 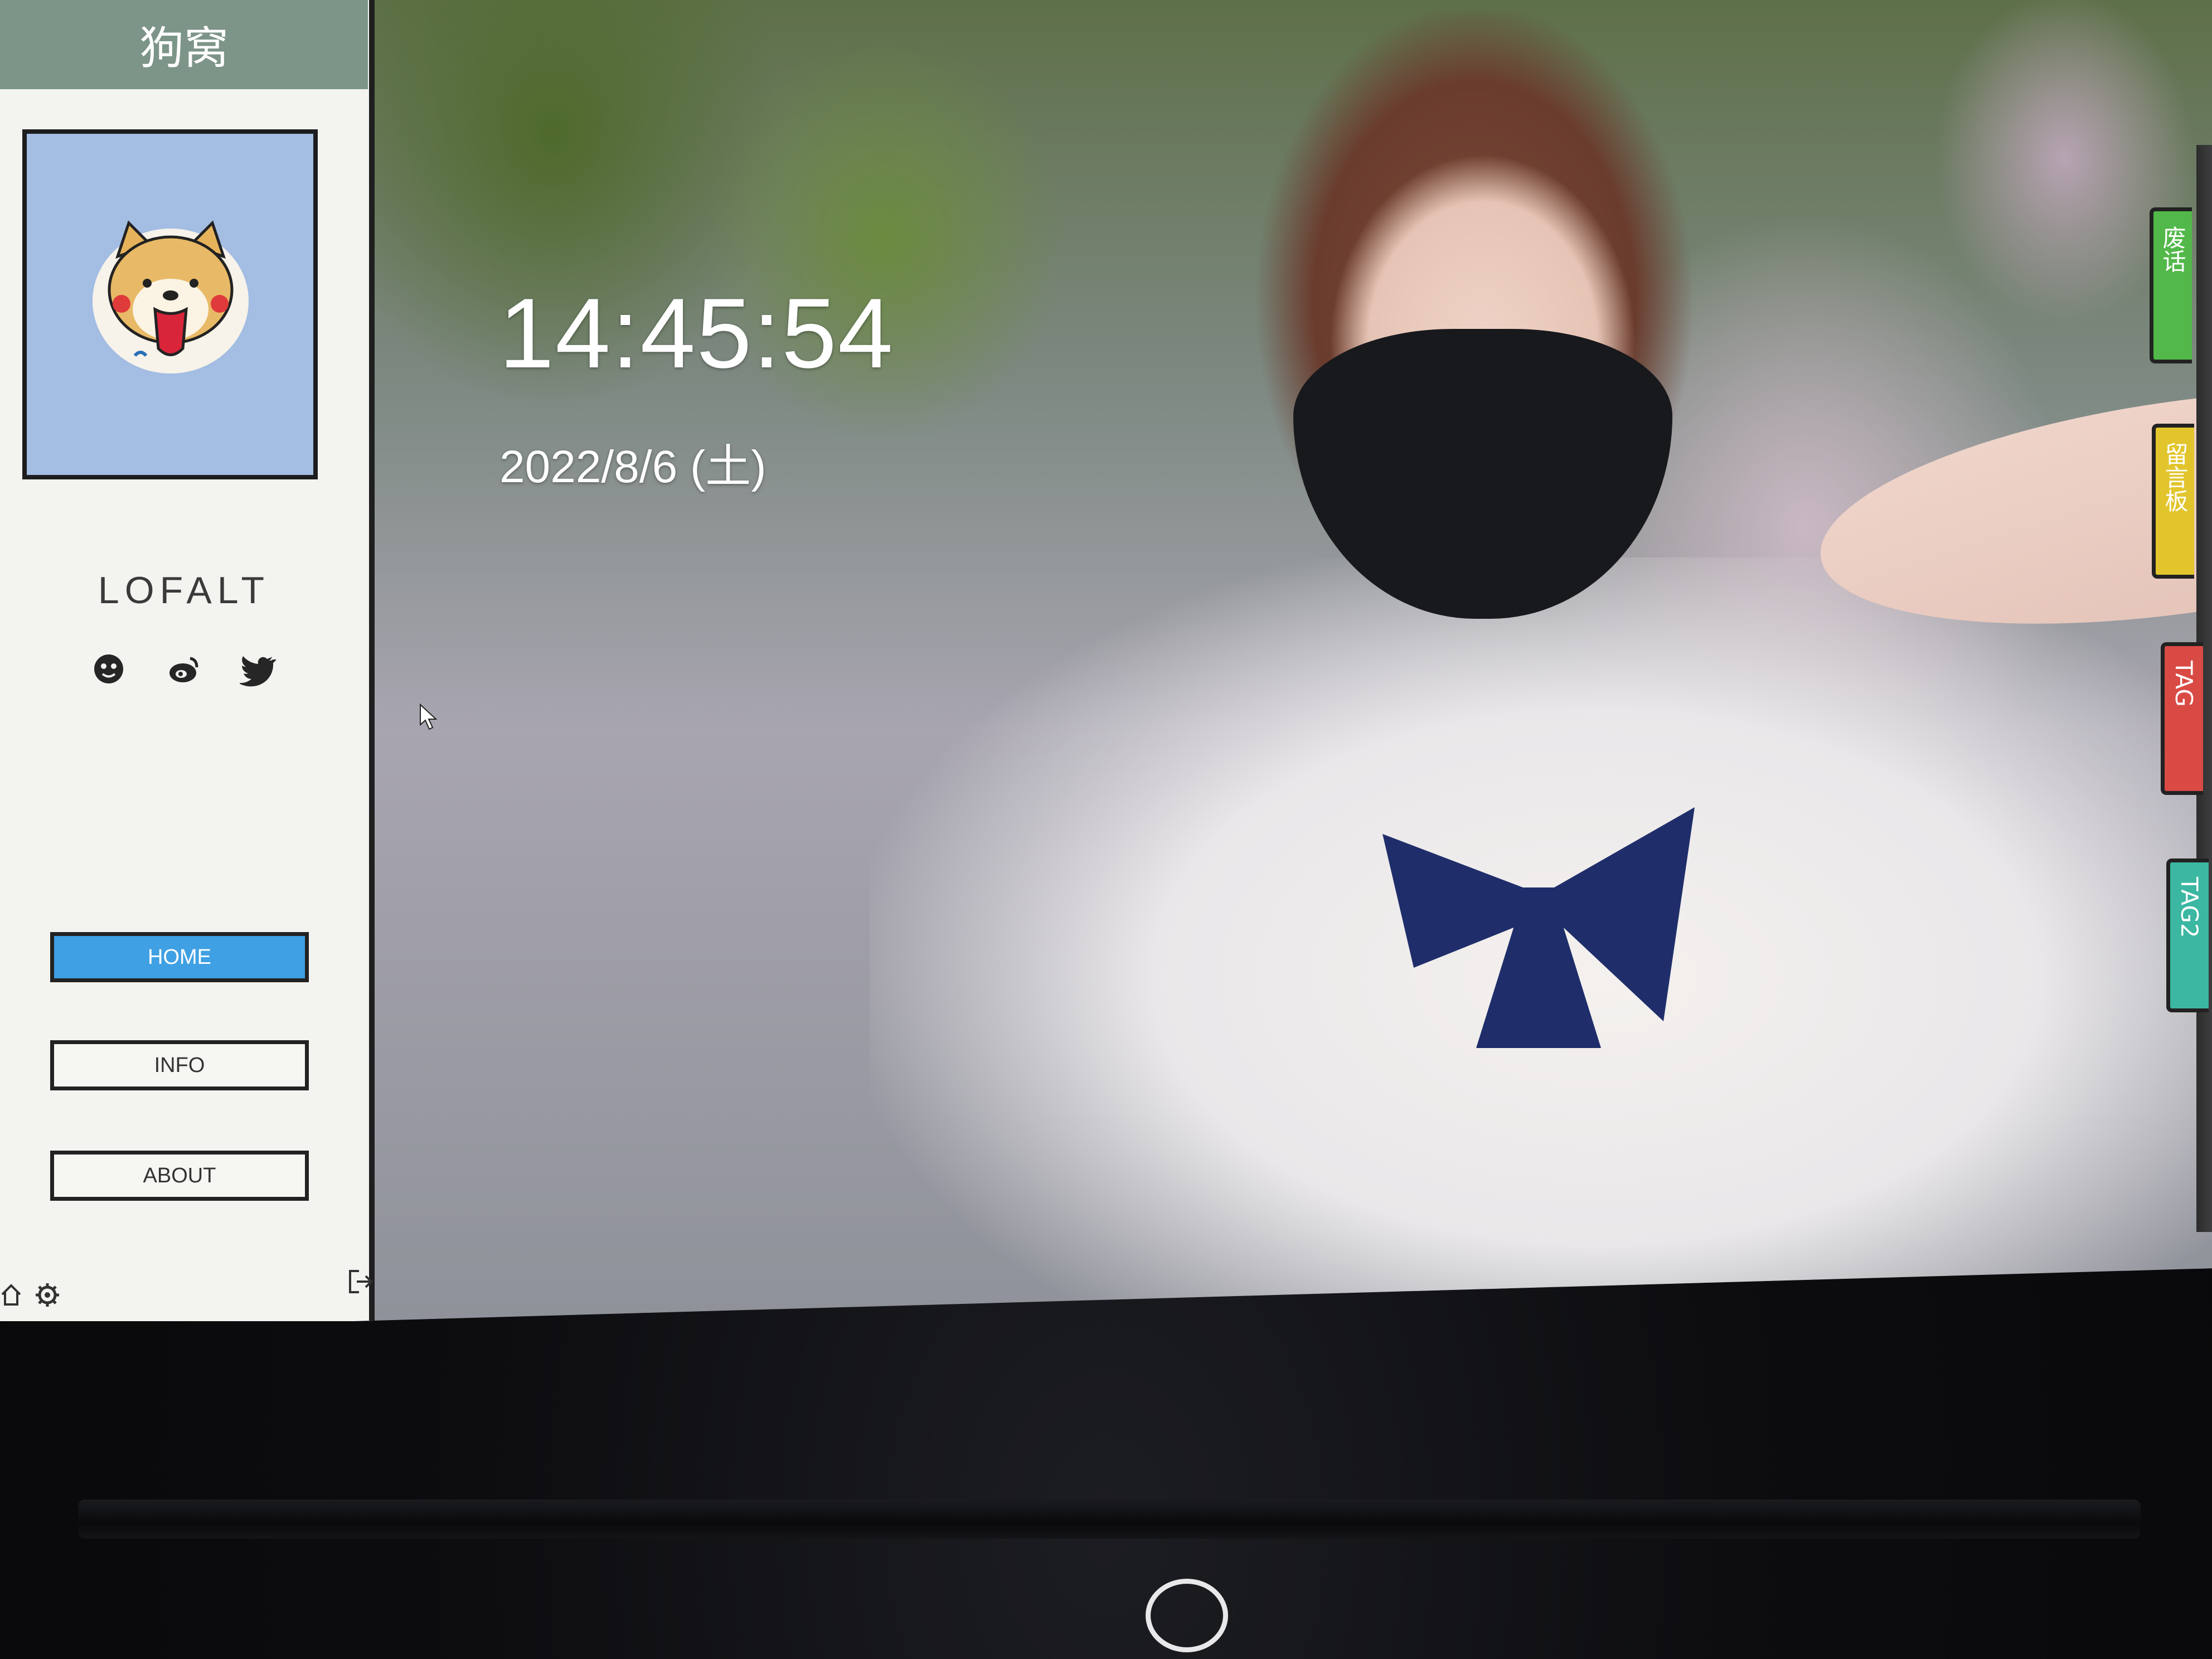 What do you see at coordinates (179, 957) in the screenshot?
I see `nav-home-button: HOME` at bounding box center [179, 957].